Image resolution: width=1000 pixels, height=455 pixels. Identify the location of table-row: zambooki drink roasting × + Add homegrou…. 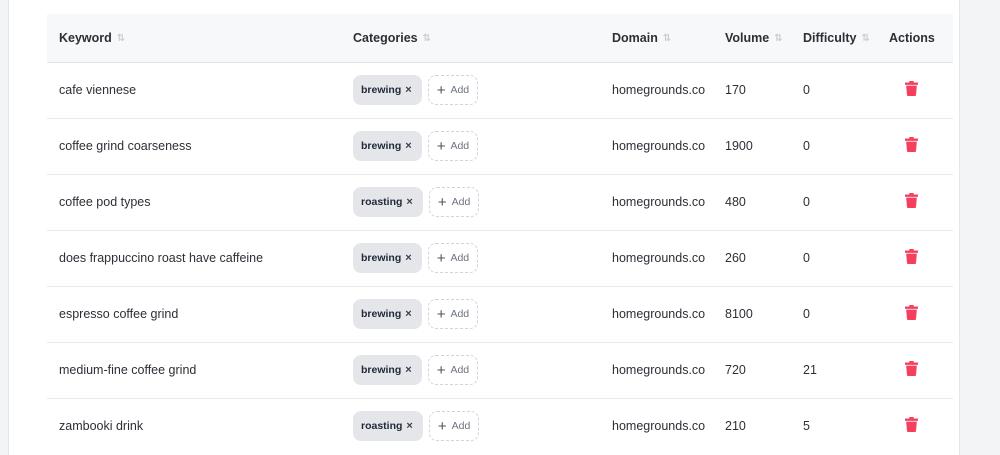
(500, 426).